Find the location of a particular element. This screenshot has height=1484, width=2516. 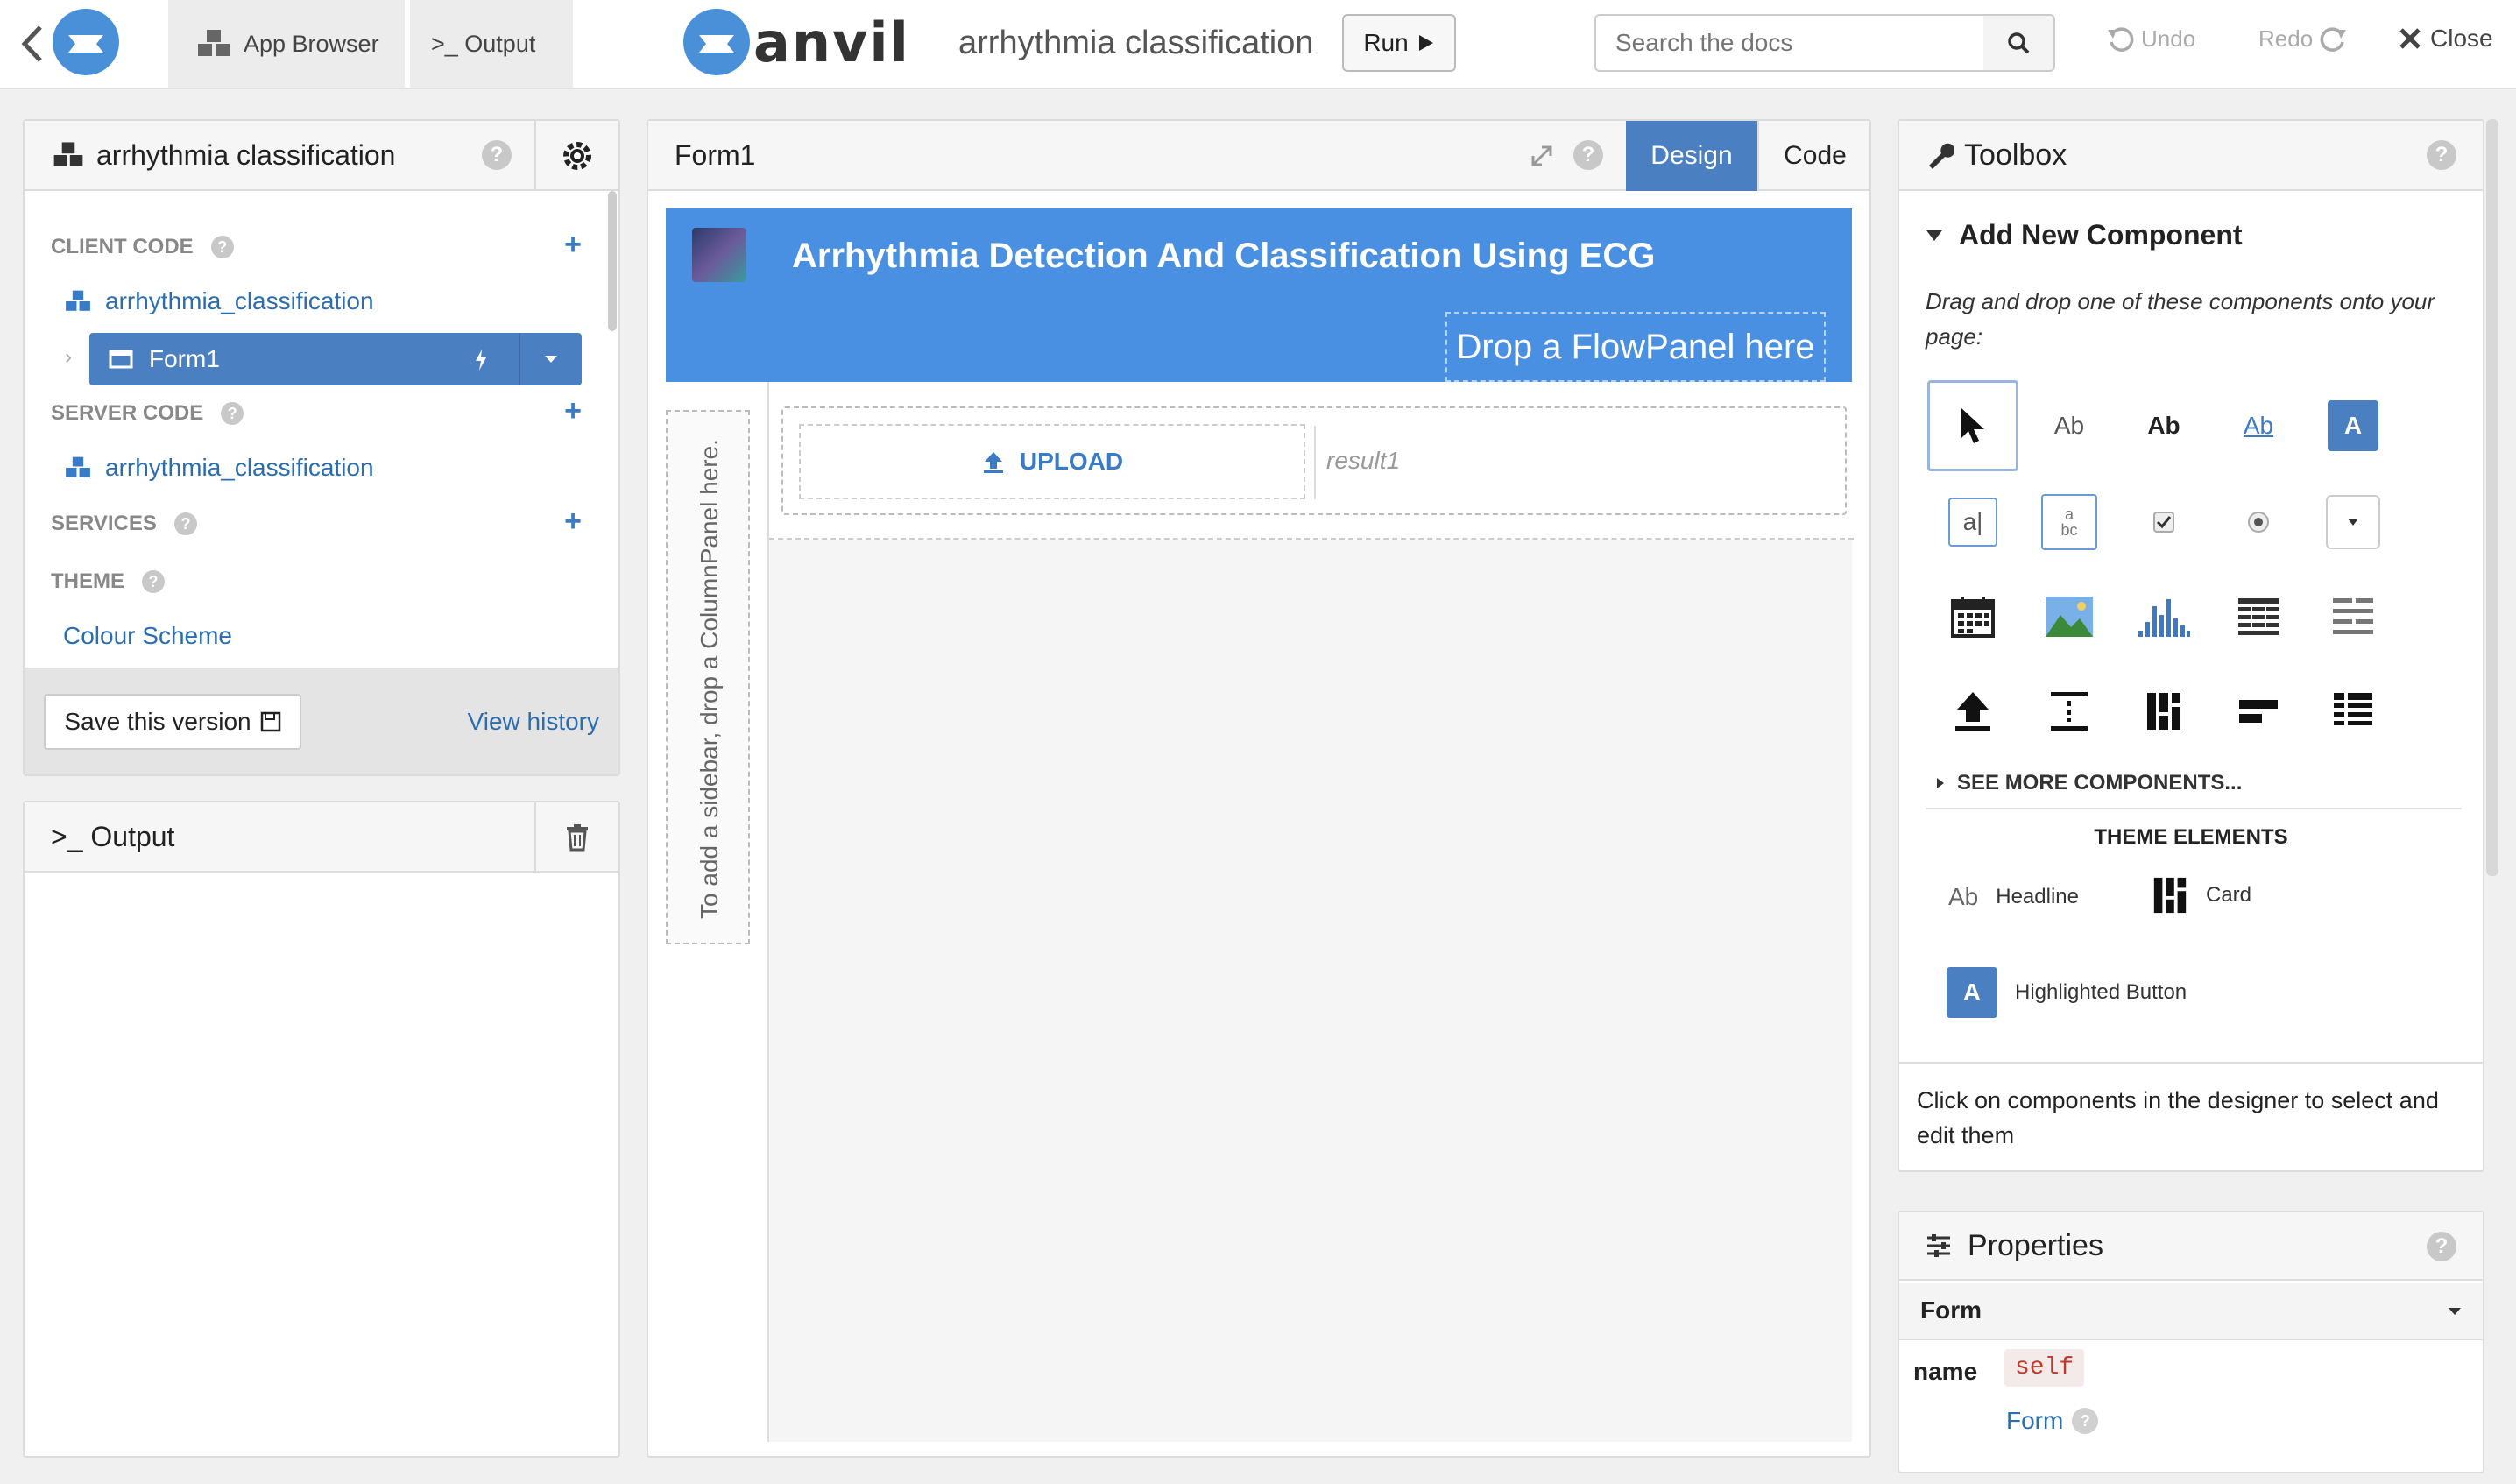

content-column-panel: UPLOAD result1 is located at coordinates (1311, 461).